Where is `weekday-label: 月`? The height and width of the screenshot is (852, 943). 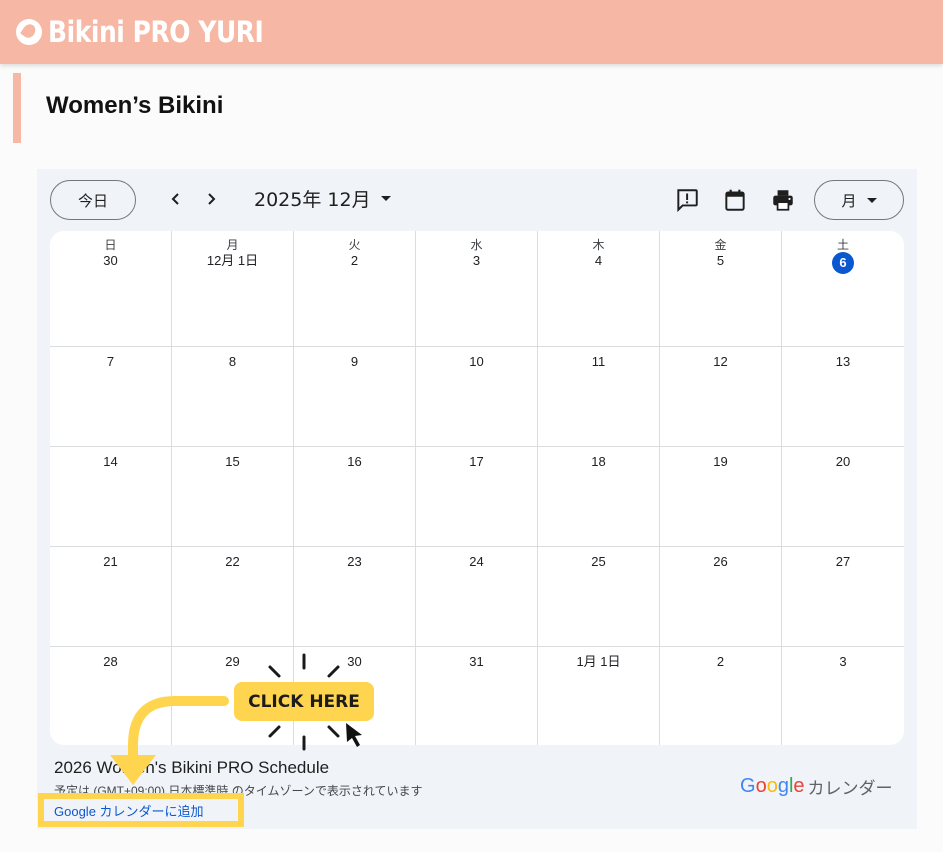
weekday-label: 月 is located at coordinates (232, 245).